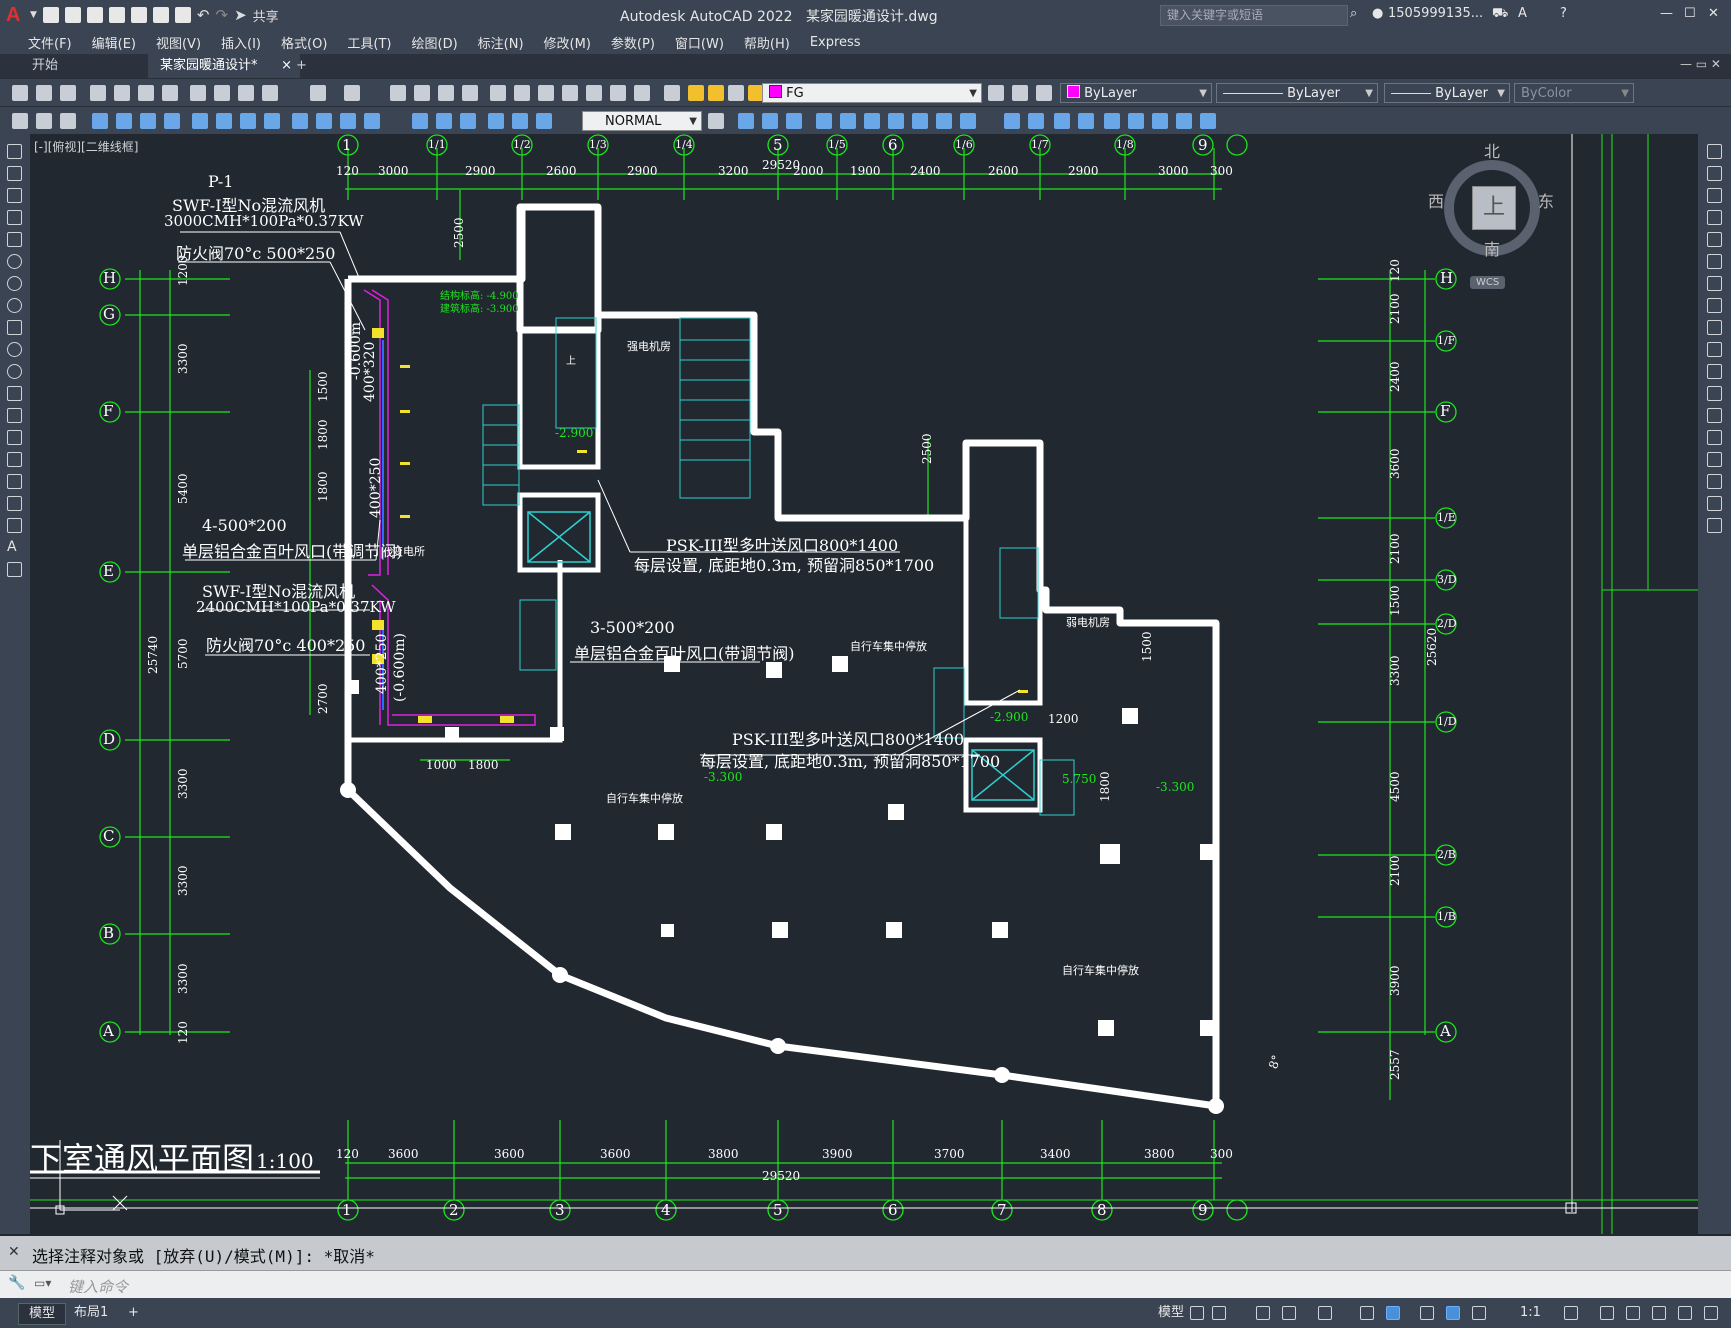 This screenshot has width=1731, height=1328. I want to click on revision-cloud-icon, so click(14, 305).